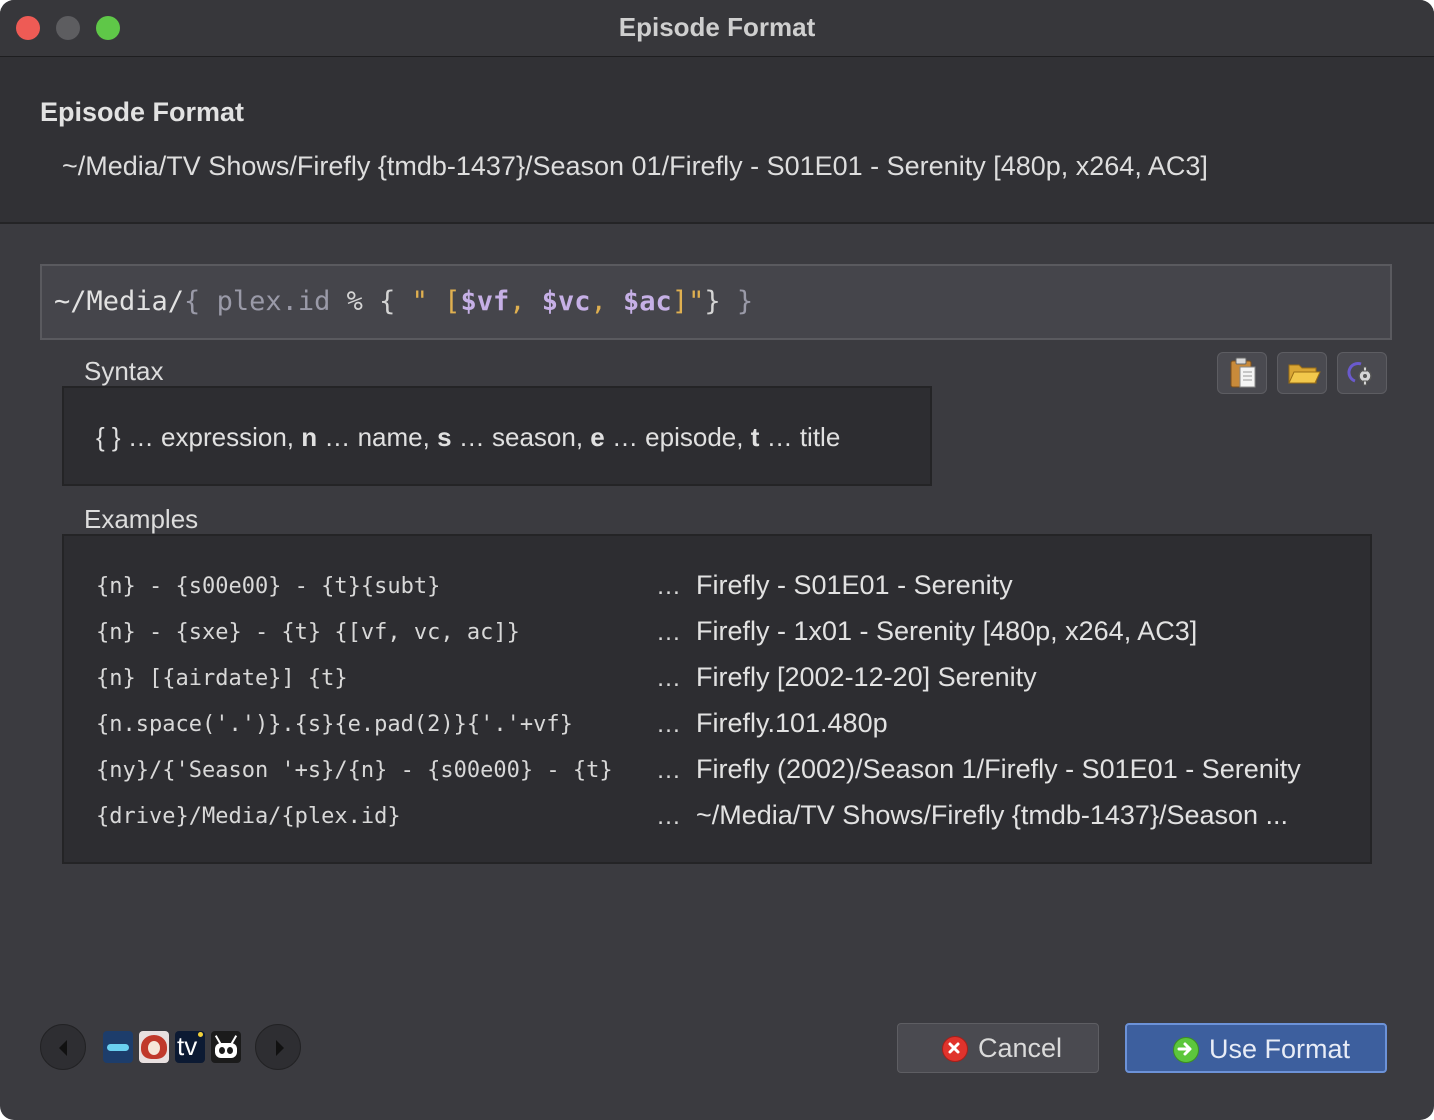  What do you see at coordinates (521, 437) in the screenshot?
I see `syntax-s-desc: … season,` at bounding box center [521, 437].